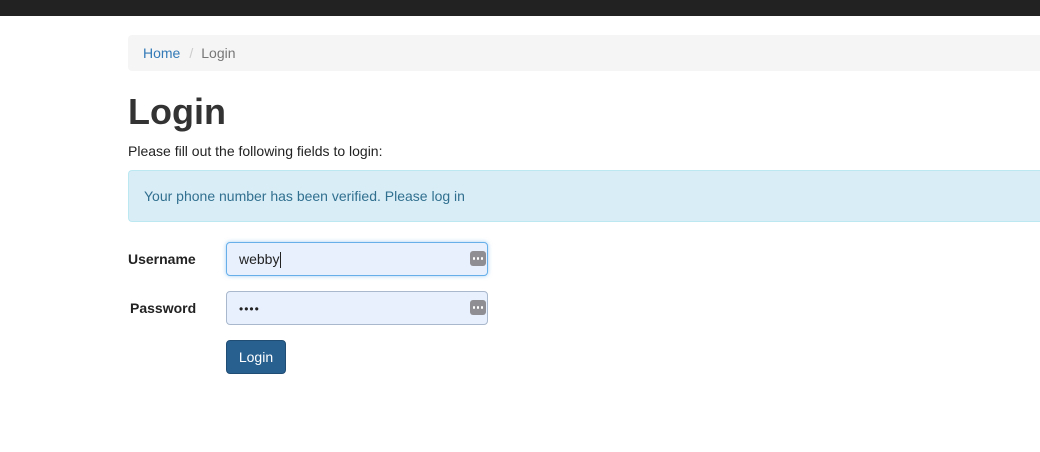 This screenshot has width=1040, height=452. Describe the element at coordinates (357, 308) in the screenshot. I see `password-input: ••••` at that location.